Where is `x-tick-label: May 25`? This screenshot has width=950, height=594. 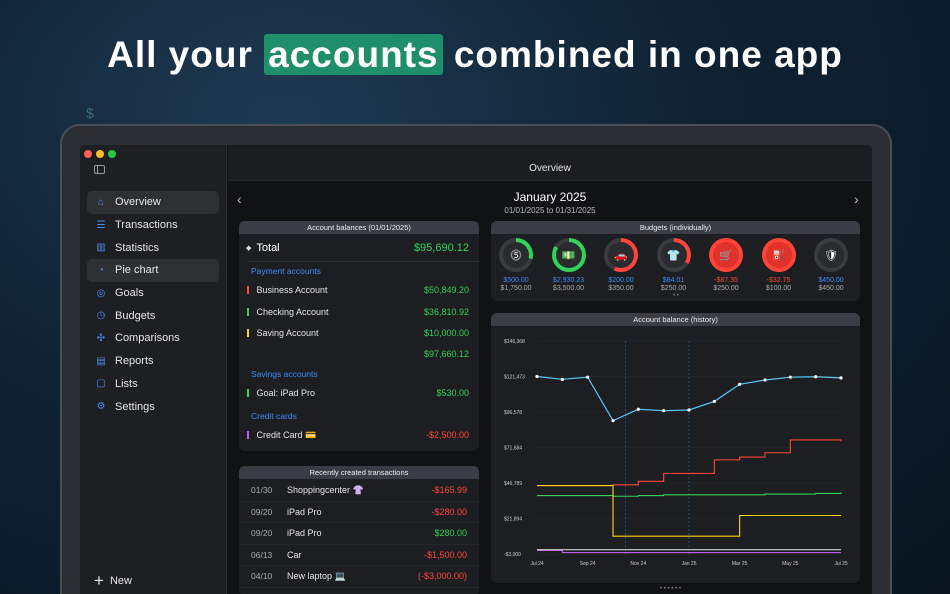
x-tick-label: May 25 is located at coordinates (790, 564).